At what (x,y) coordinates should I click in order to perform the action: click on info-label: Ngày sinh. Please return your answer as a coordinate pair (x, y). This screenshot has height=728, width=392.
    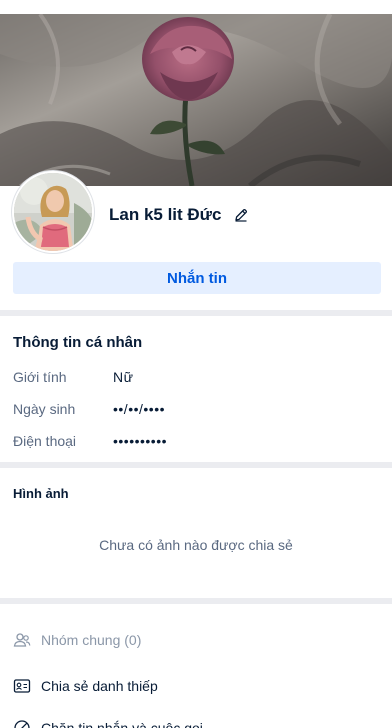
    Looking at the image, I should click on (44, 409).